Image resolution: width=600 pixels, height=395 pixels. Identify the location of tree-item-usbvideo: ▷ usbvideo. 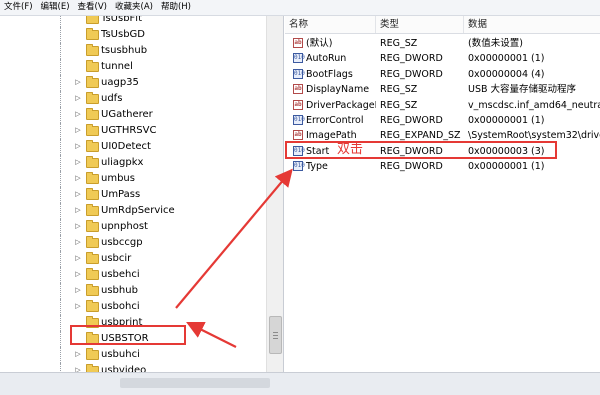
(141, 367).